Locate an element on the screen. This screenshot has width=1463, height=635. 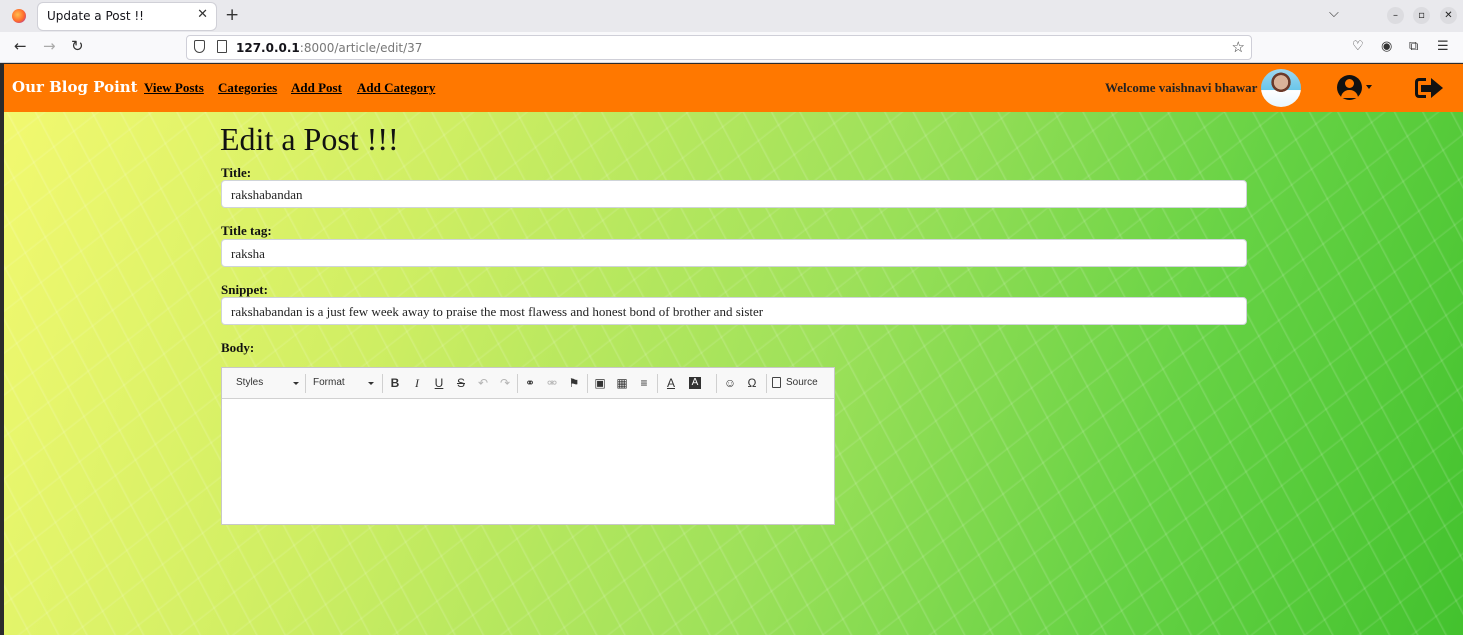
table-icon: ▦ is located at coordinates (622, 383).